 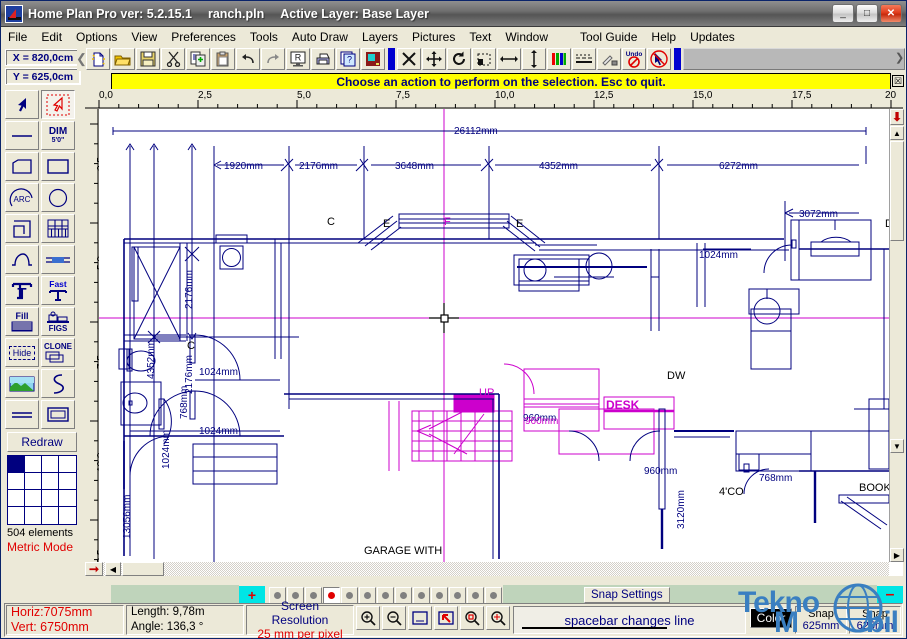 What do you see at coordinates (821, 620) in the screenshot?
I see `snap-panel: Snap 625mm` at bounding box center [821, 620].